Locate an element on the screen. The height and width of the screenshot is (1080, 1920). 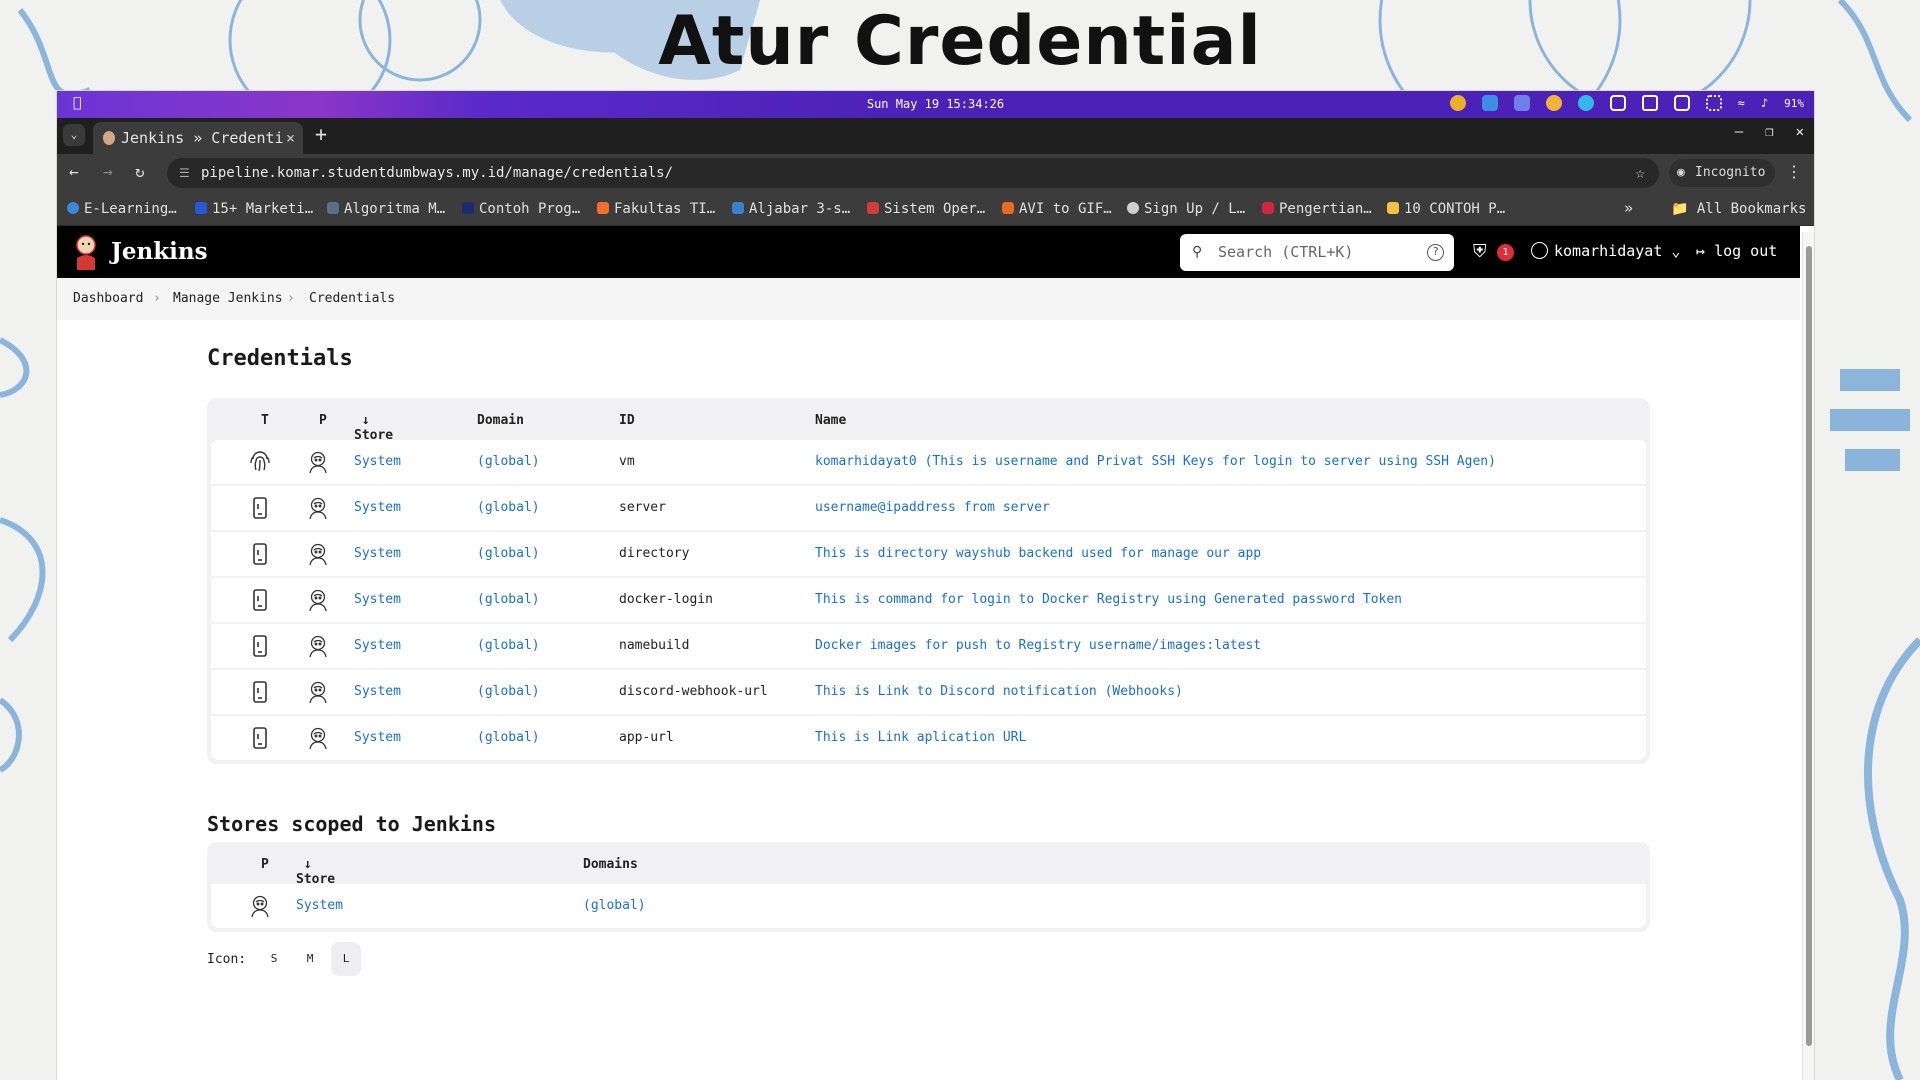
col-header-t: T is located at coordinates (265, 420).